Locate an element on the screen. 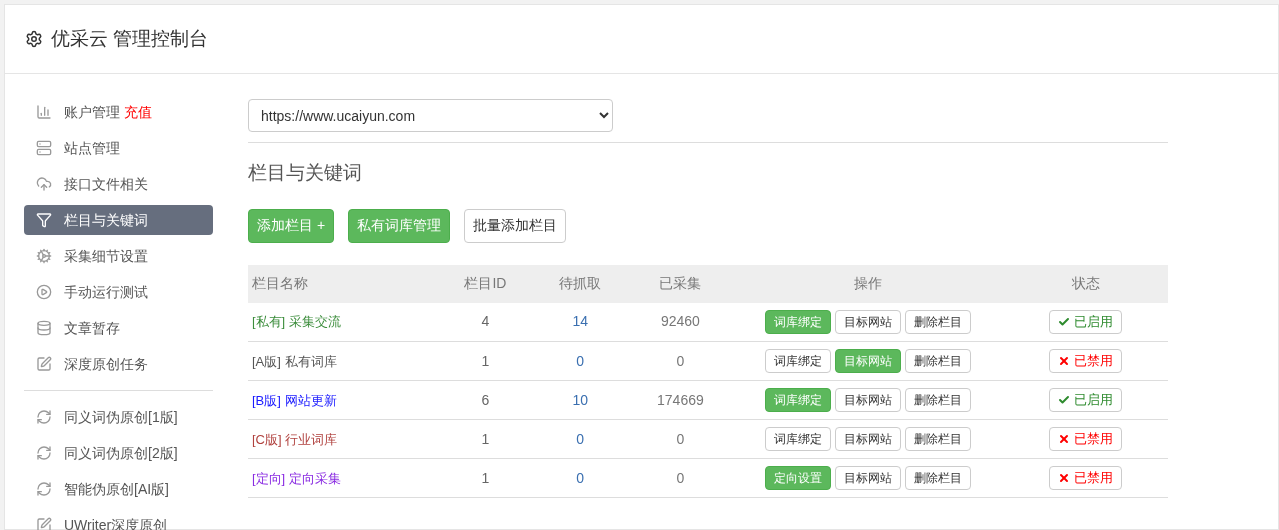 Image resolution: width=1279 pixels, height=530 pixels. recharge-link: 充值 is located at coordinates (138, 112).